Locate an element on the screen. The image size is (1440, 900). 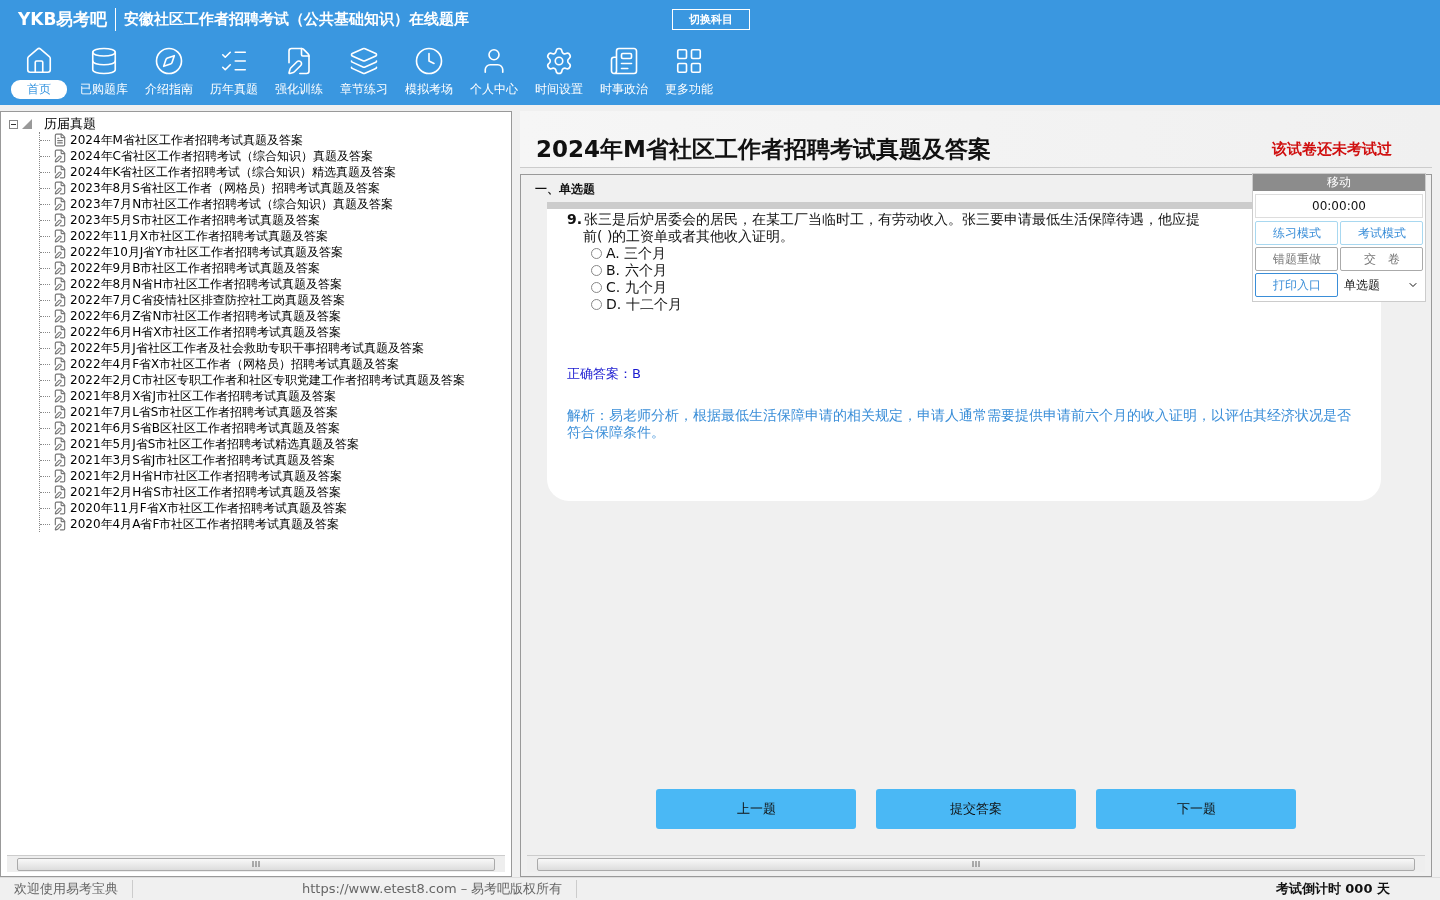
tree-item: 2020年4月A省F市社区工作者招聘考试真题及答案 is located at coordinates (205, 524).